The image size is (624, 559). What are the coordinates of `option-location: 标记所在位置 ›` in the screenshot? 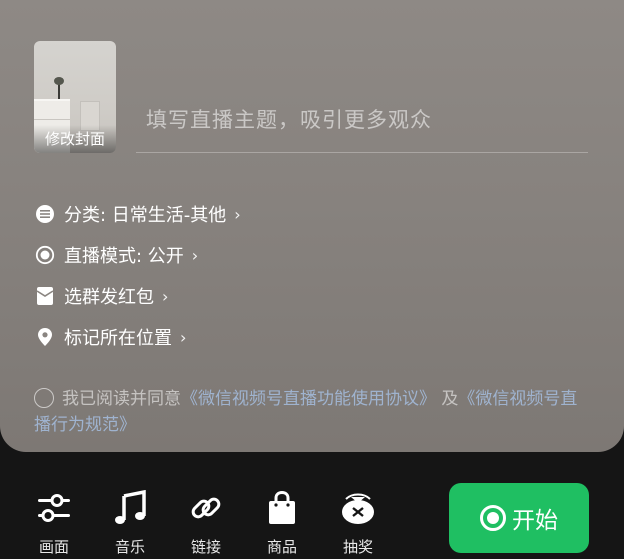 It's located at (110, 337).